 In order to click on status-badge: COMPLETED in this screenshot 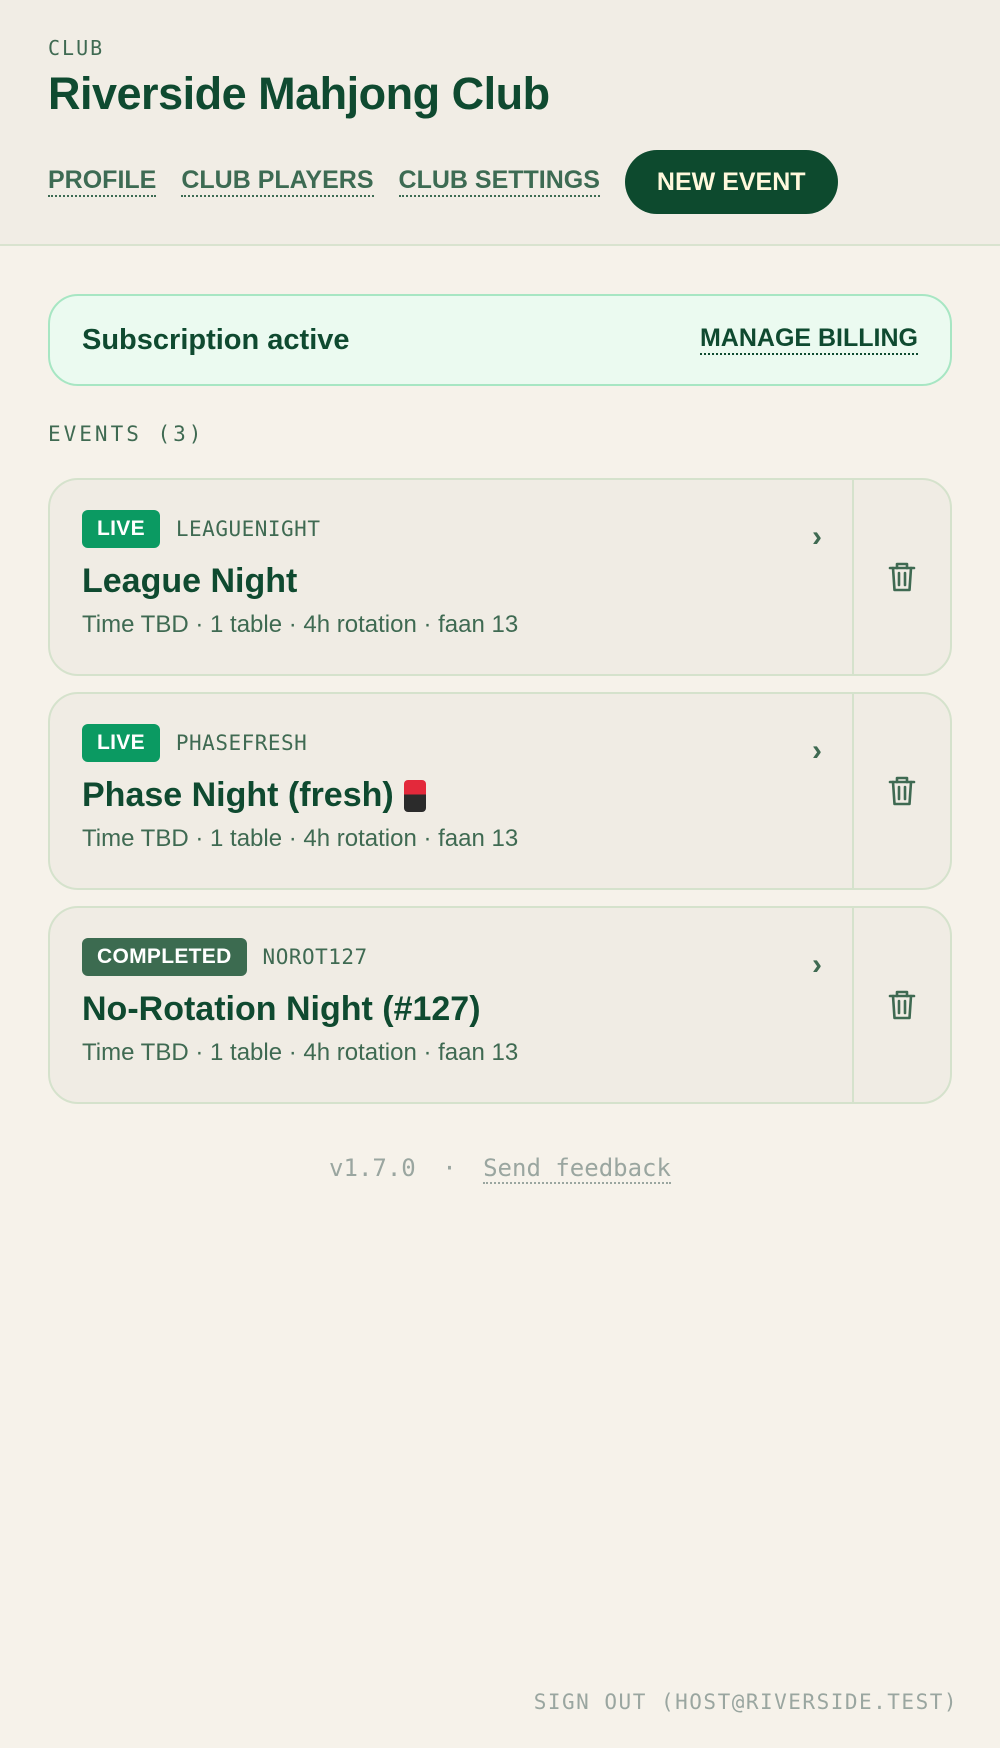, I will do `click(164, 957)`.